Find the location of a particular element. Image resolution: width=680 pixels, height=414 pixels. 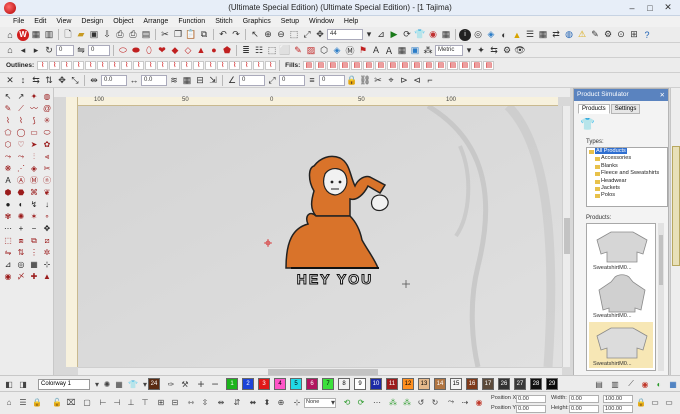

offset-icon: ⤢ is located at coordinates (272, 80).